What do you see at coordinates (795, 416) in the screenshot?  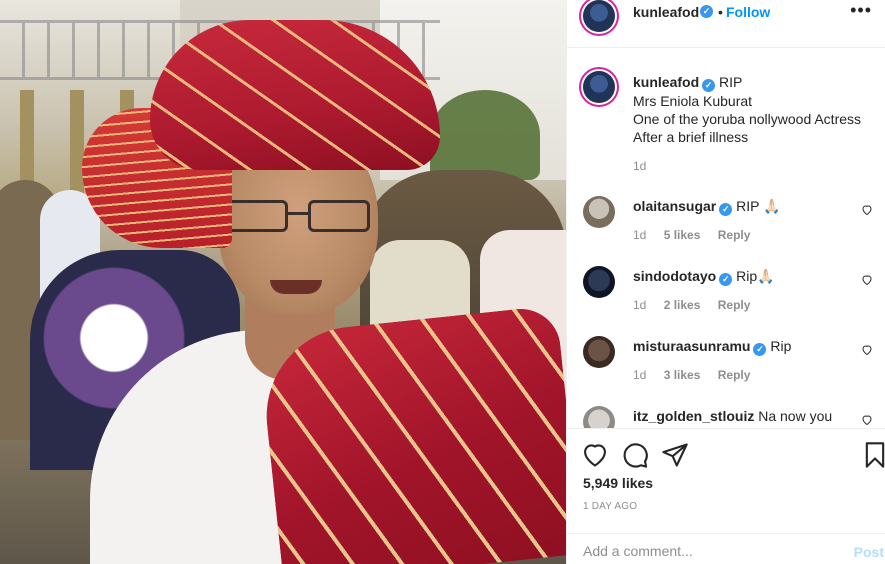 I see `comment-body: Na now you` at bounding box center [795, 416].